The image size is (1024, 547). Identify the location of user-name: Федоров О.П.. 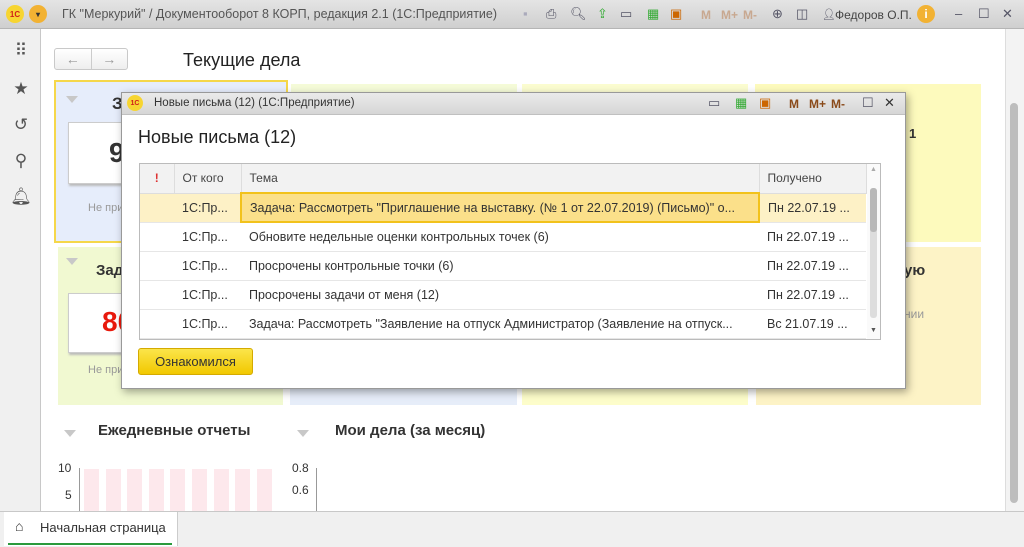
(873, 15).